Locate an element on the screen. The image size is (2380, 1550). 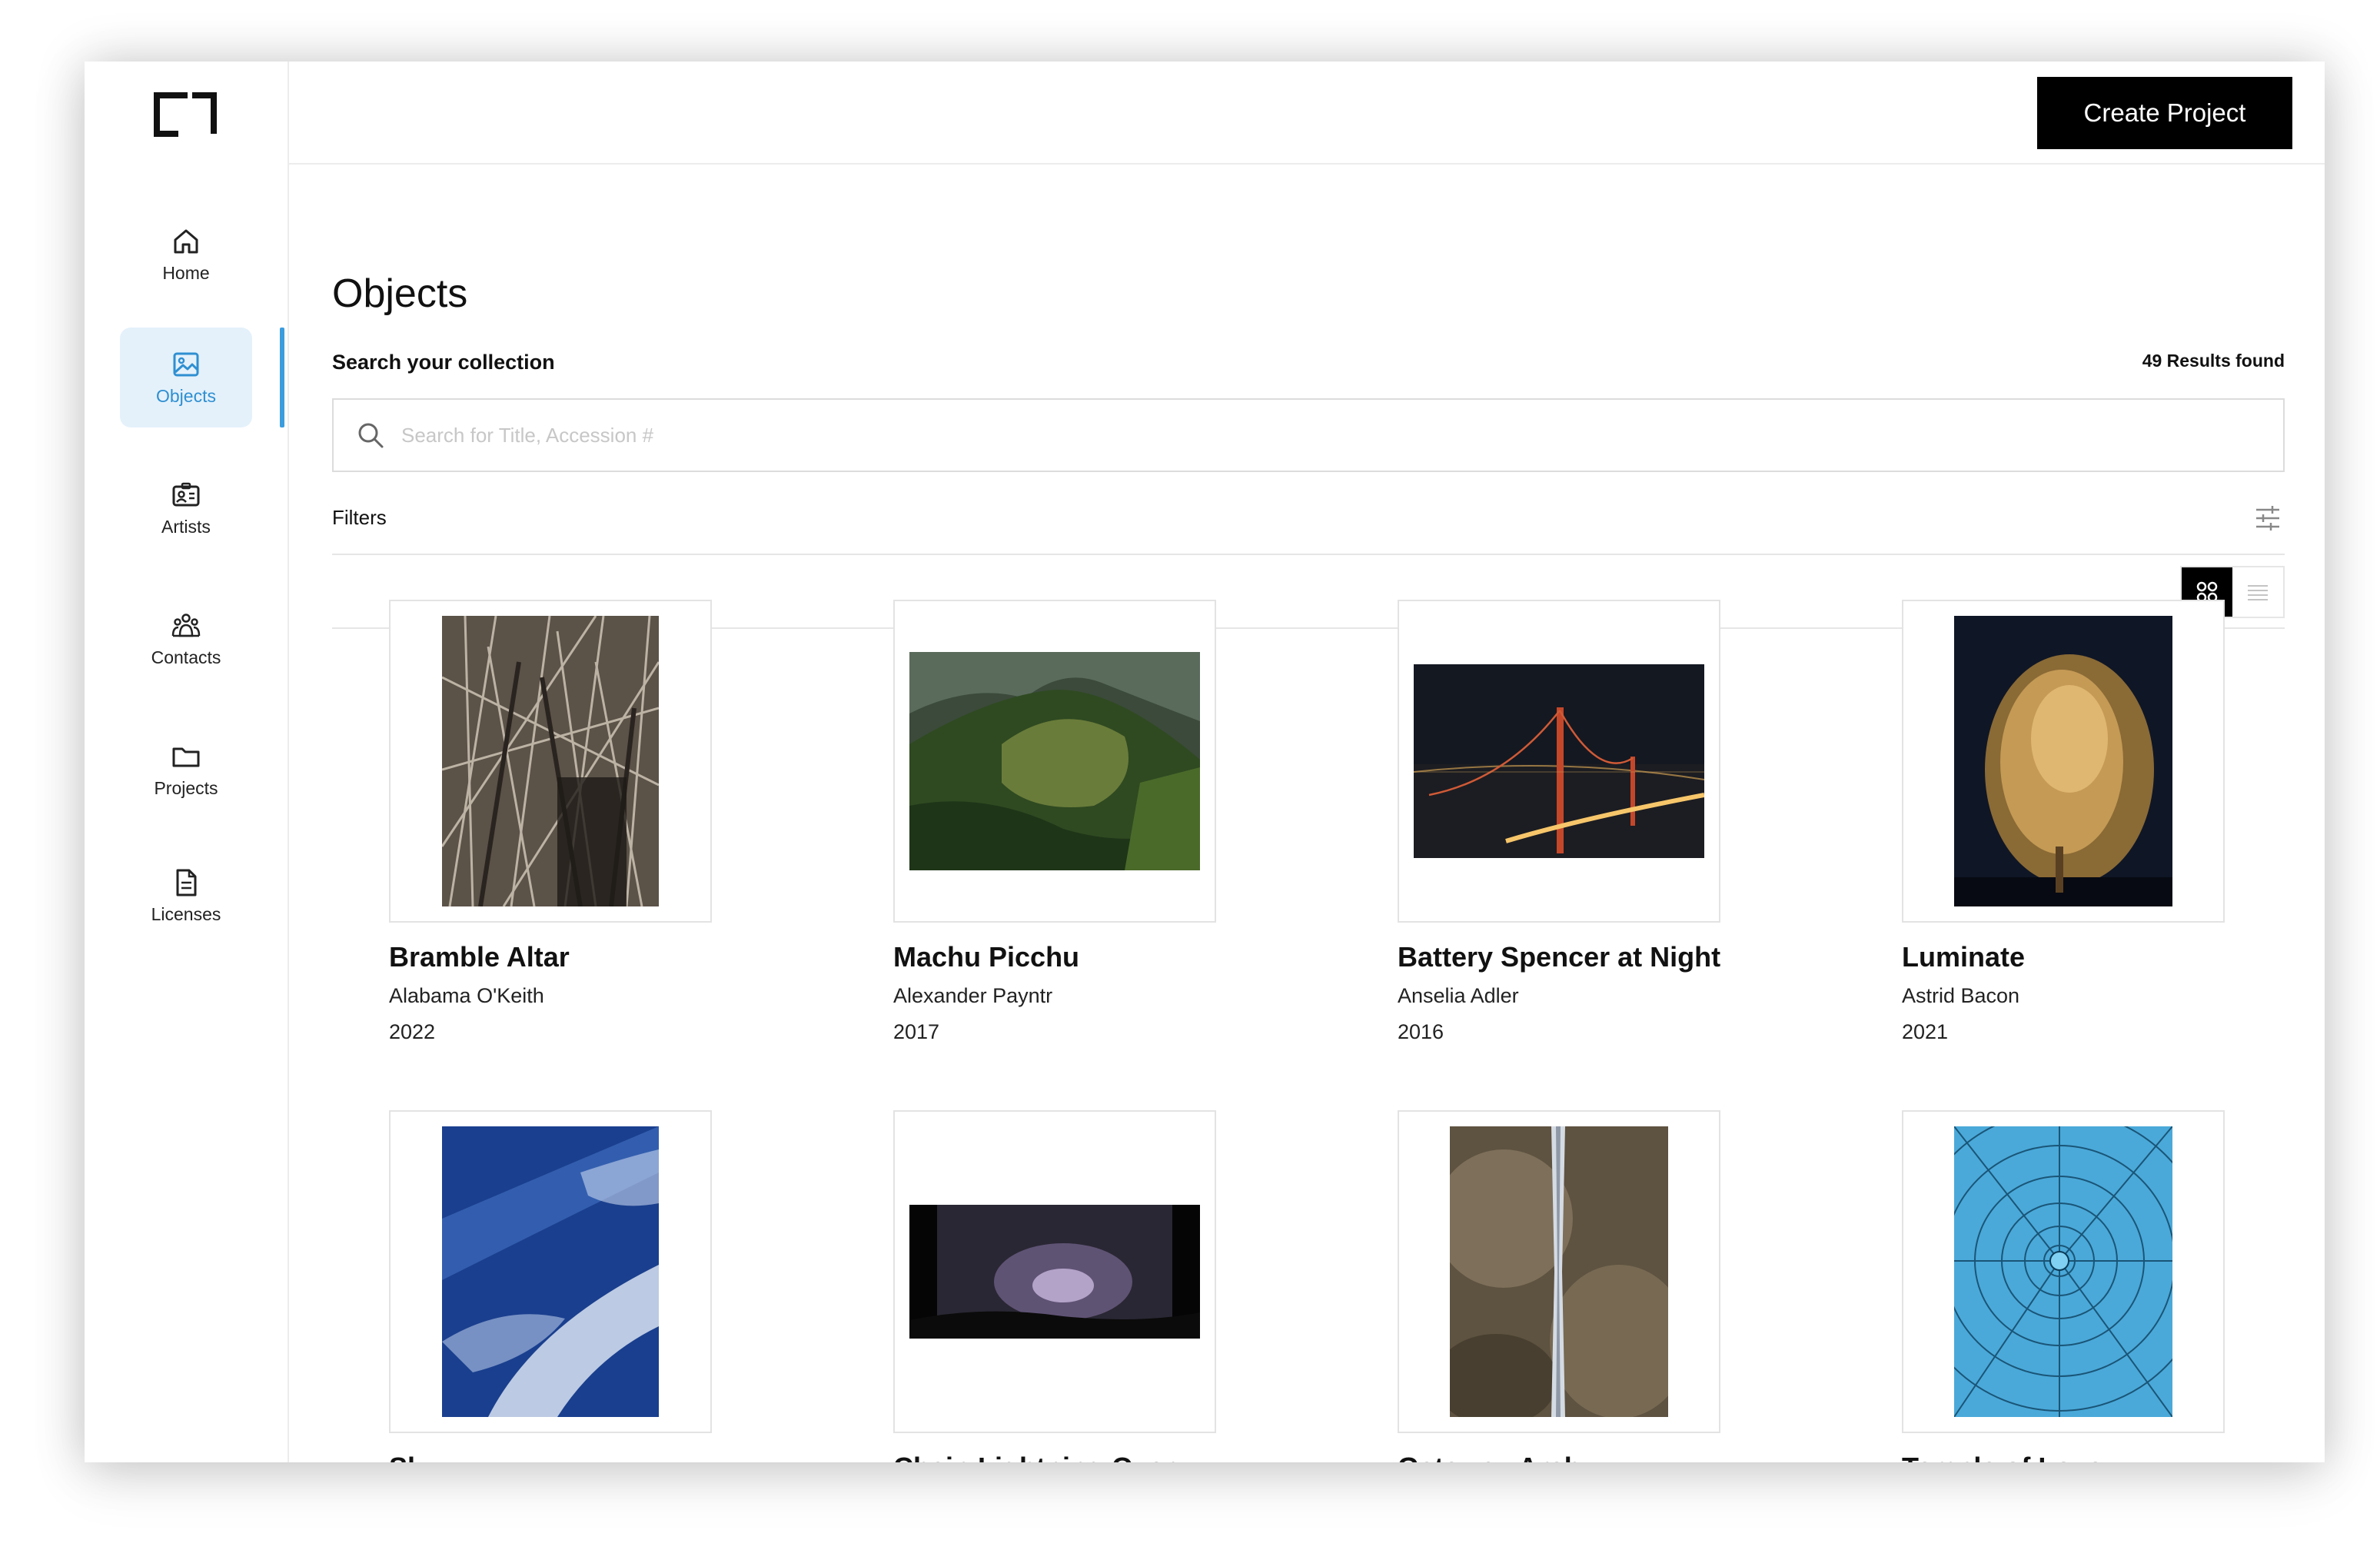
divider is located at coordinates (1308, 554).